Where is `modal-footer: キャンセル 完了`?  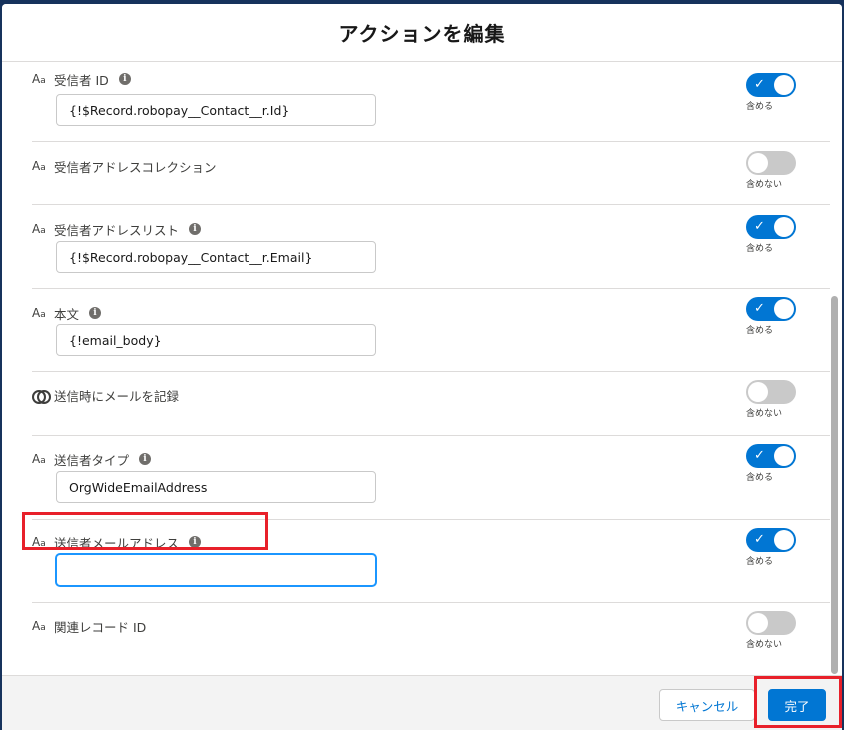
modal-footer: キャンセル 完了 is located at coordinates (422, 702).